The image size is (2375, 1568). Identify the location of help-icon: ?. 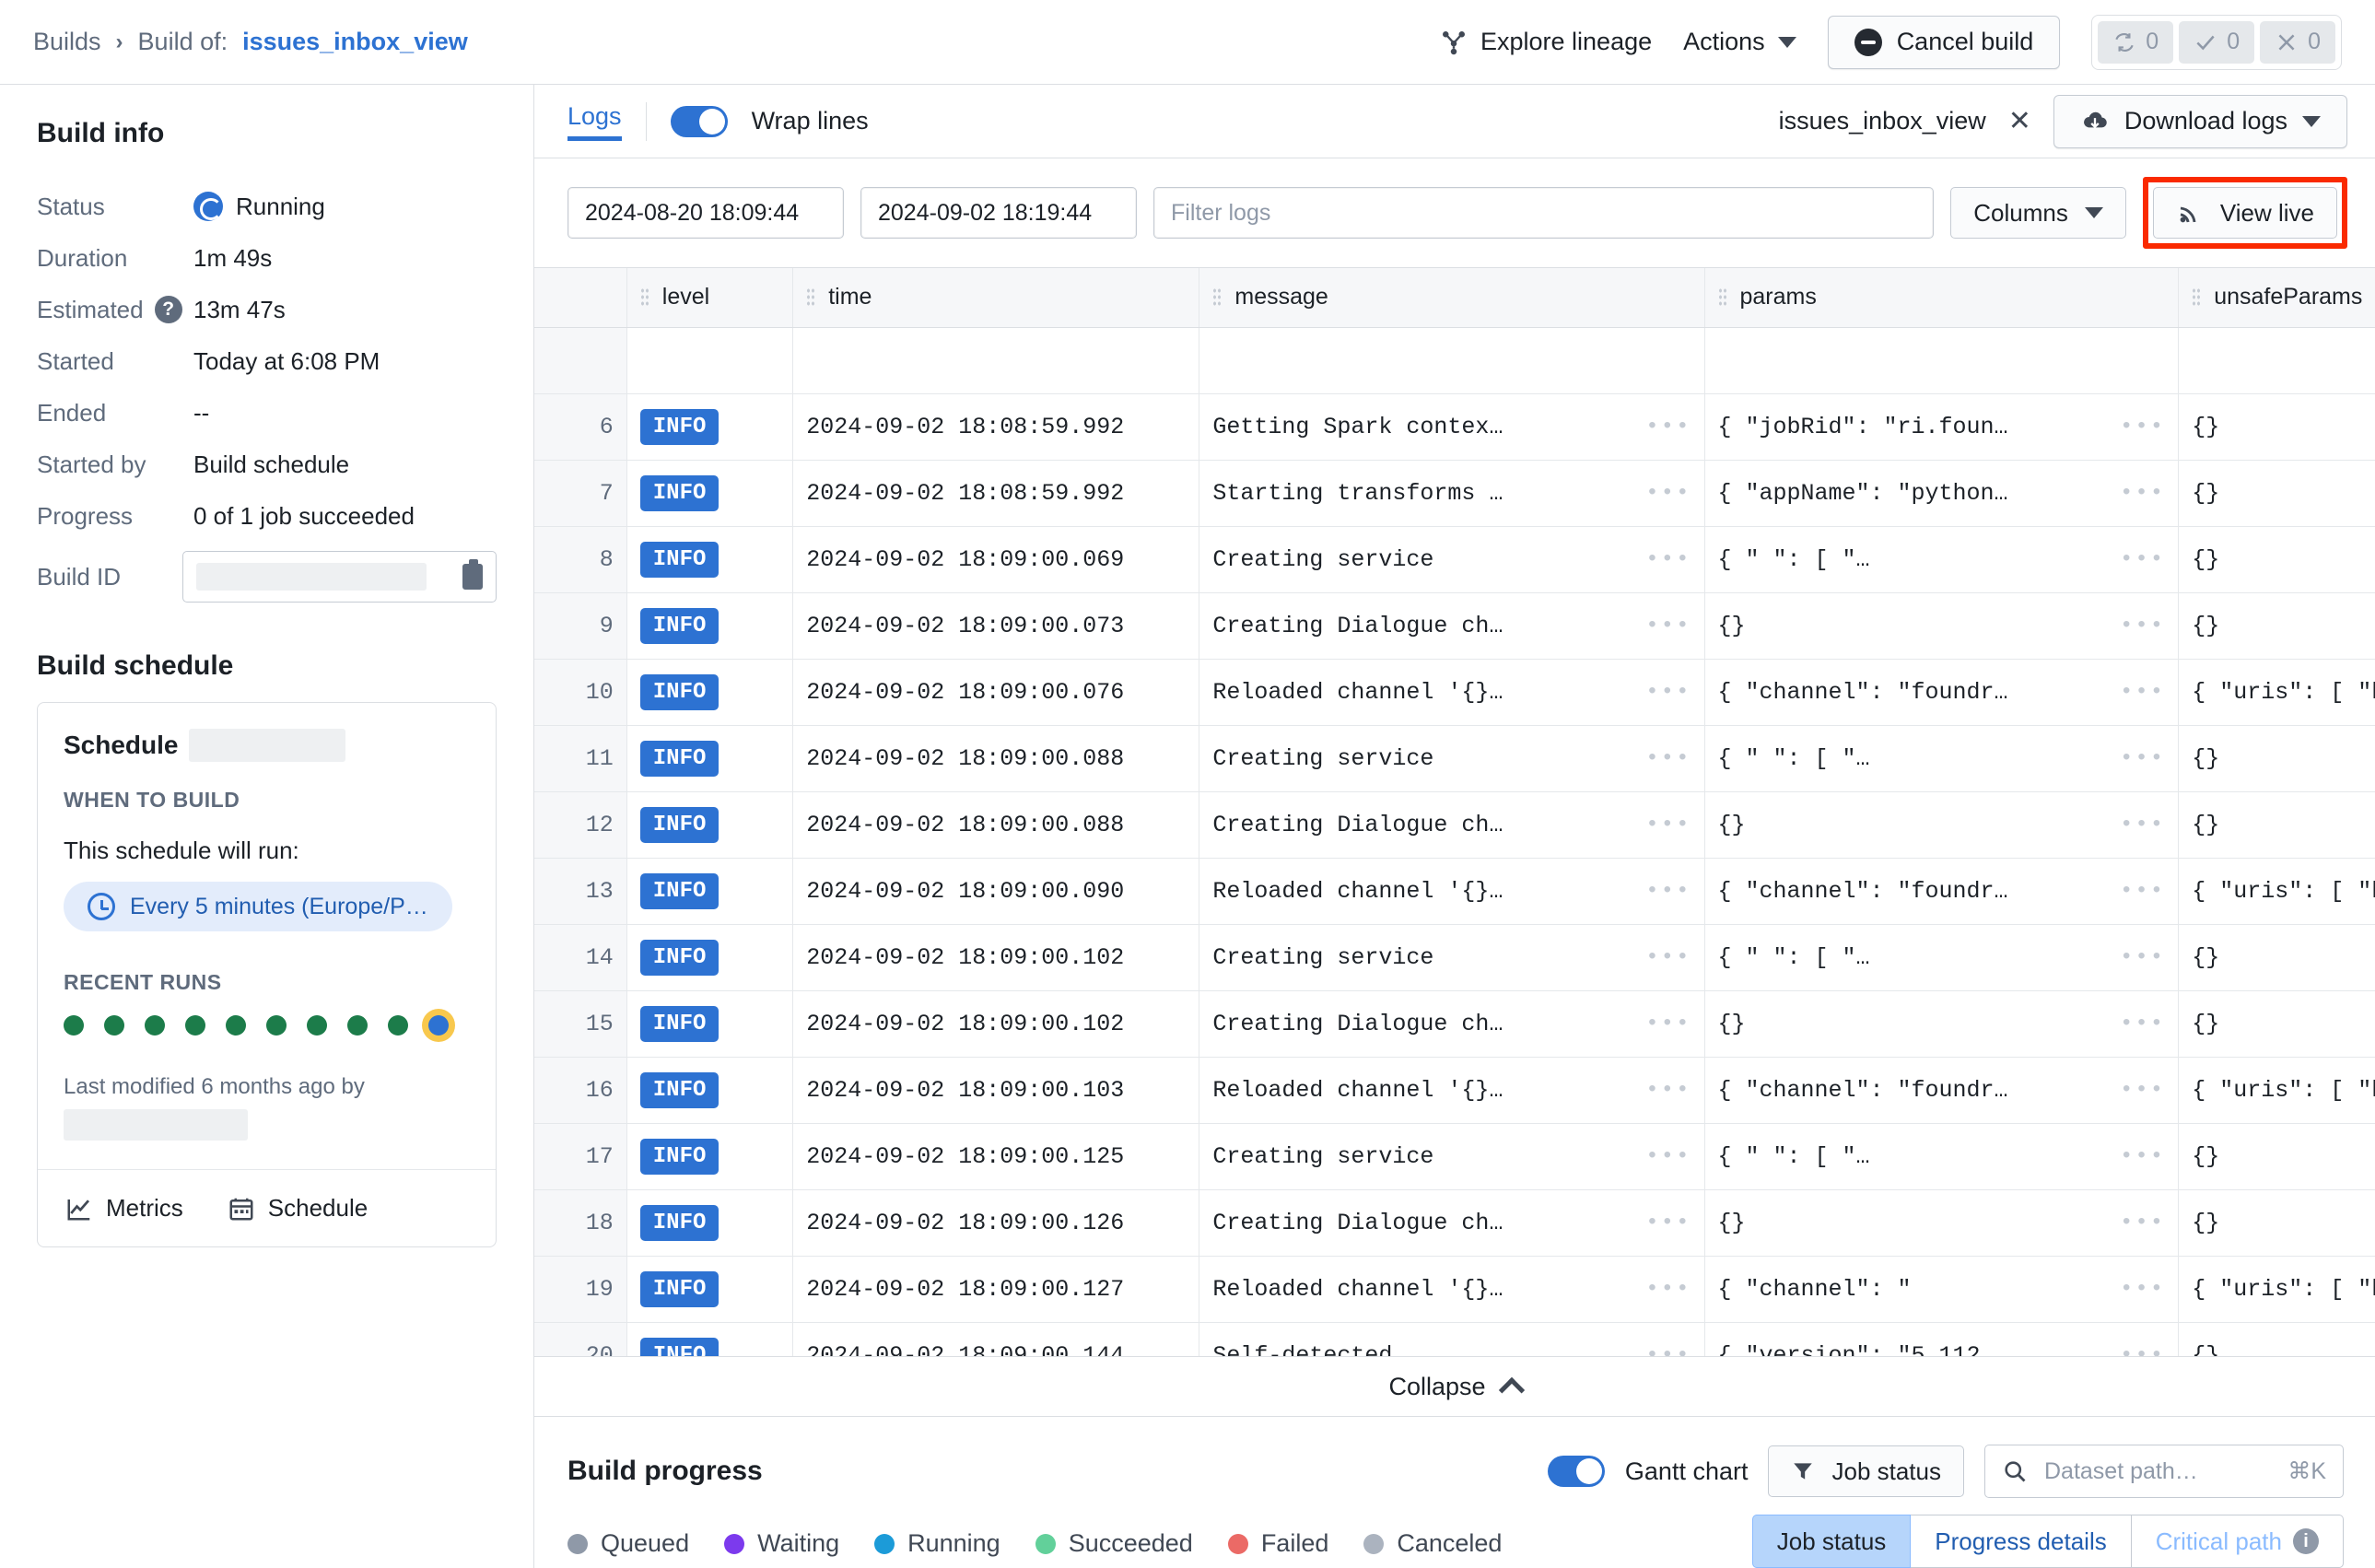
(168, 309).